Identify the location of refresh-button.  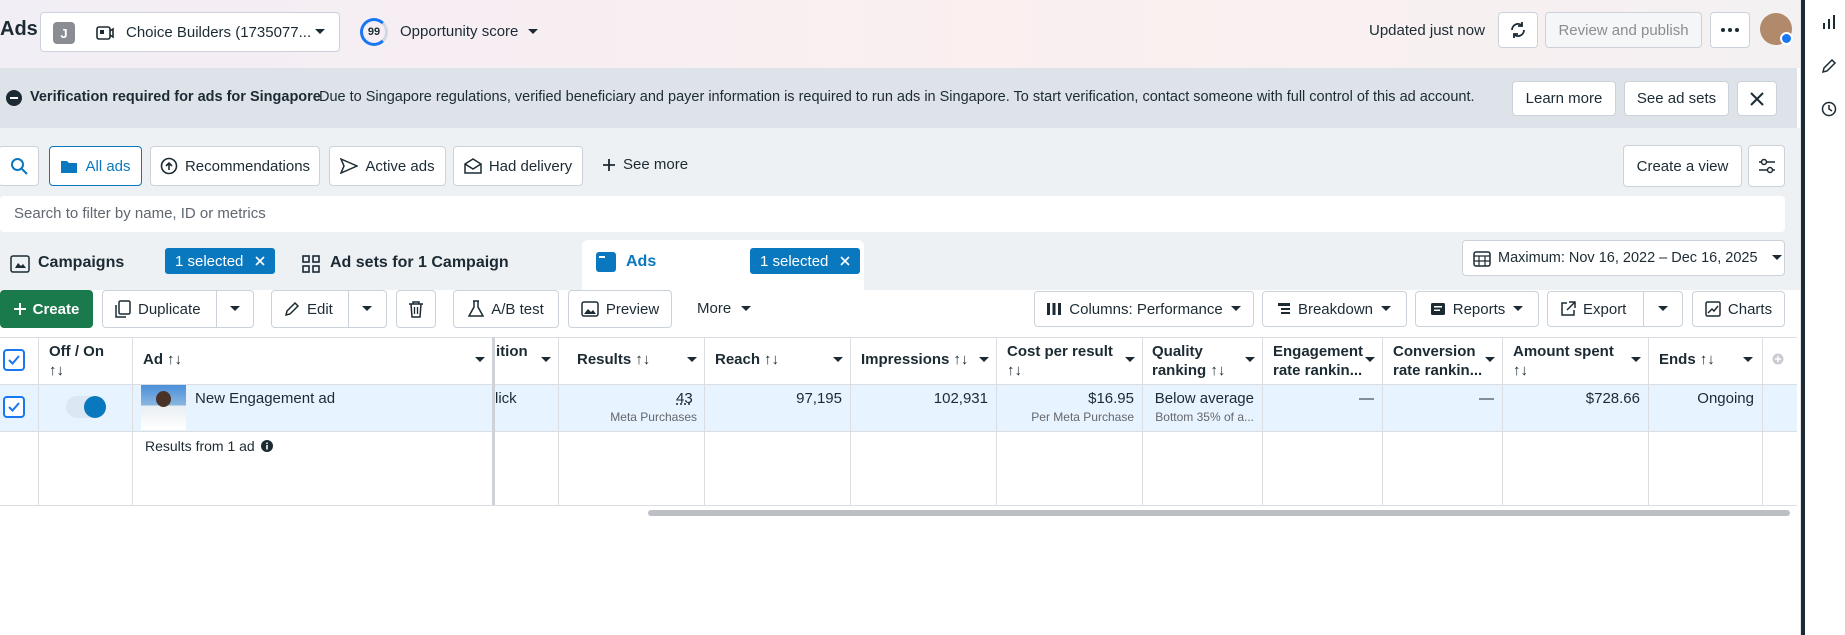
(1518, 30).